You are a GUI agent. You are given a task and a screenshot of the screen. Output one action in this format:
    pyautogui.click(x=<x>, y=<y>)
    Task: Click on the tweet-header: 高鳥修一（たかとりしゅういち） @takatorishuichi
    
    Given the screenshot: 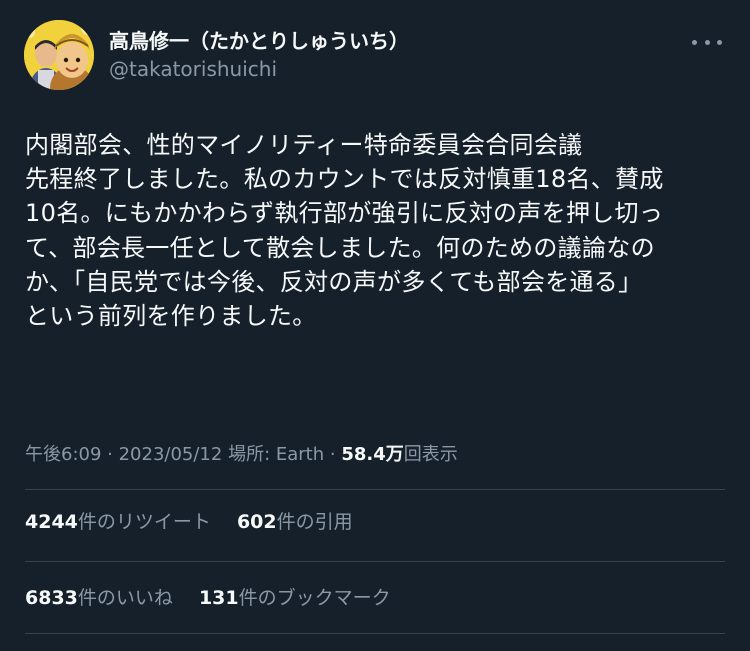 What is the action you would take?
    pyautogui.click(x=375, y=56)
    